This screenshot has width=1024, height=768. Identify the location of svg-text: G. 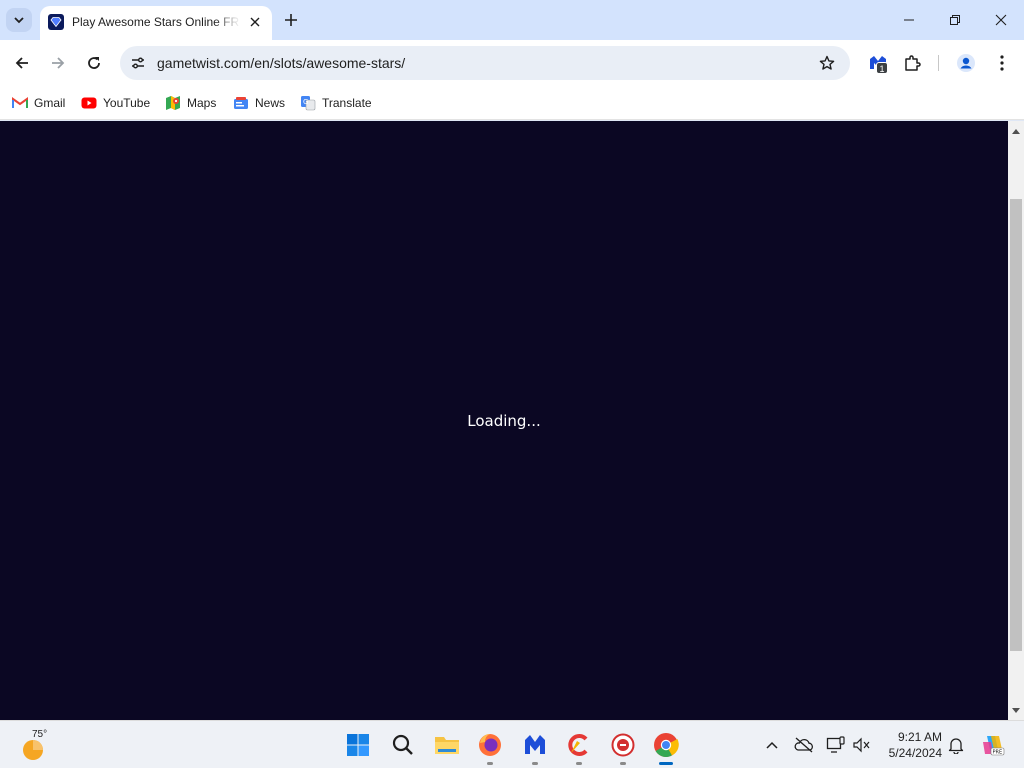
(305, 102).